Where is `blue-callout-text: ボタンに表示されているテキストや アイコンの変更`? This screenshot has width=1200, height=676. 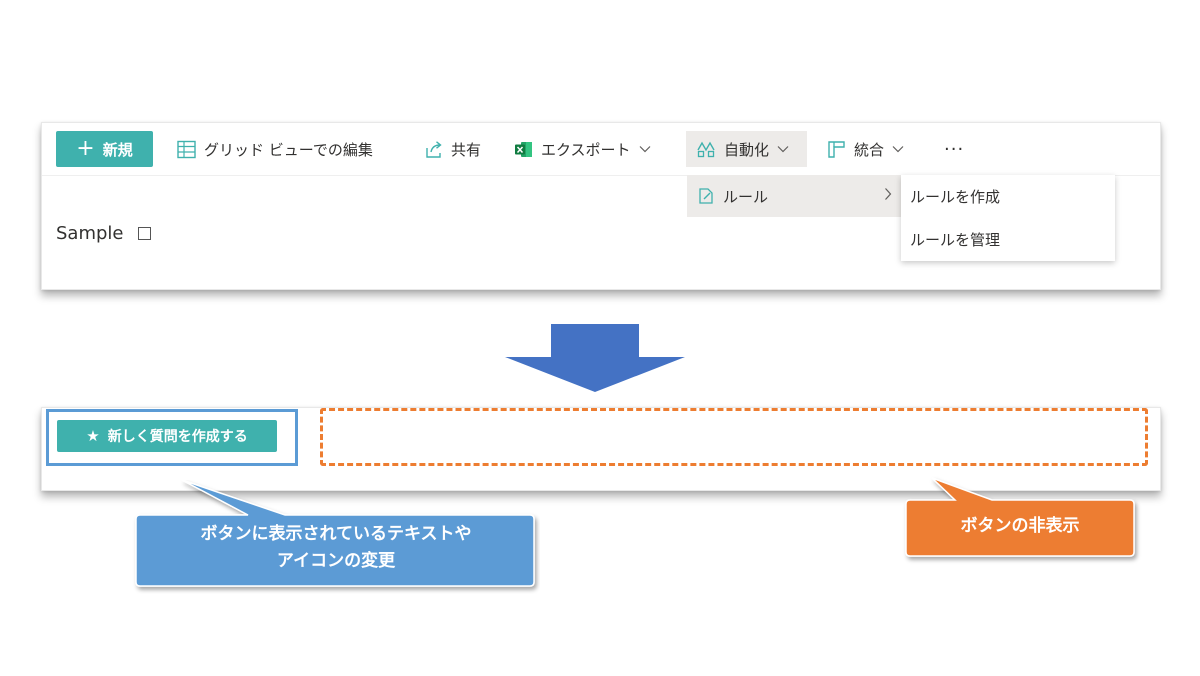 blue-callout-text: ボタンに表示されているテキストや アイコンの変更 is located at coordinates (336, 548).